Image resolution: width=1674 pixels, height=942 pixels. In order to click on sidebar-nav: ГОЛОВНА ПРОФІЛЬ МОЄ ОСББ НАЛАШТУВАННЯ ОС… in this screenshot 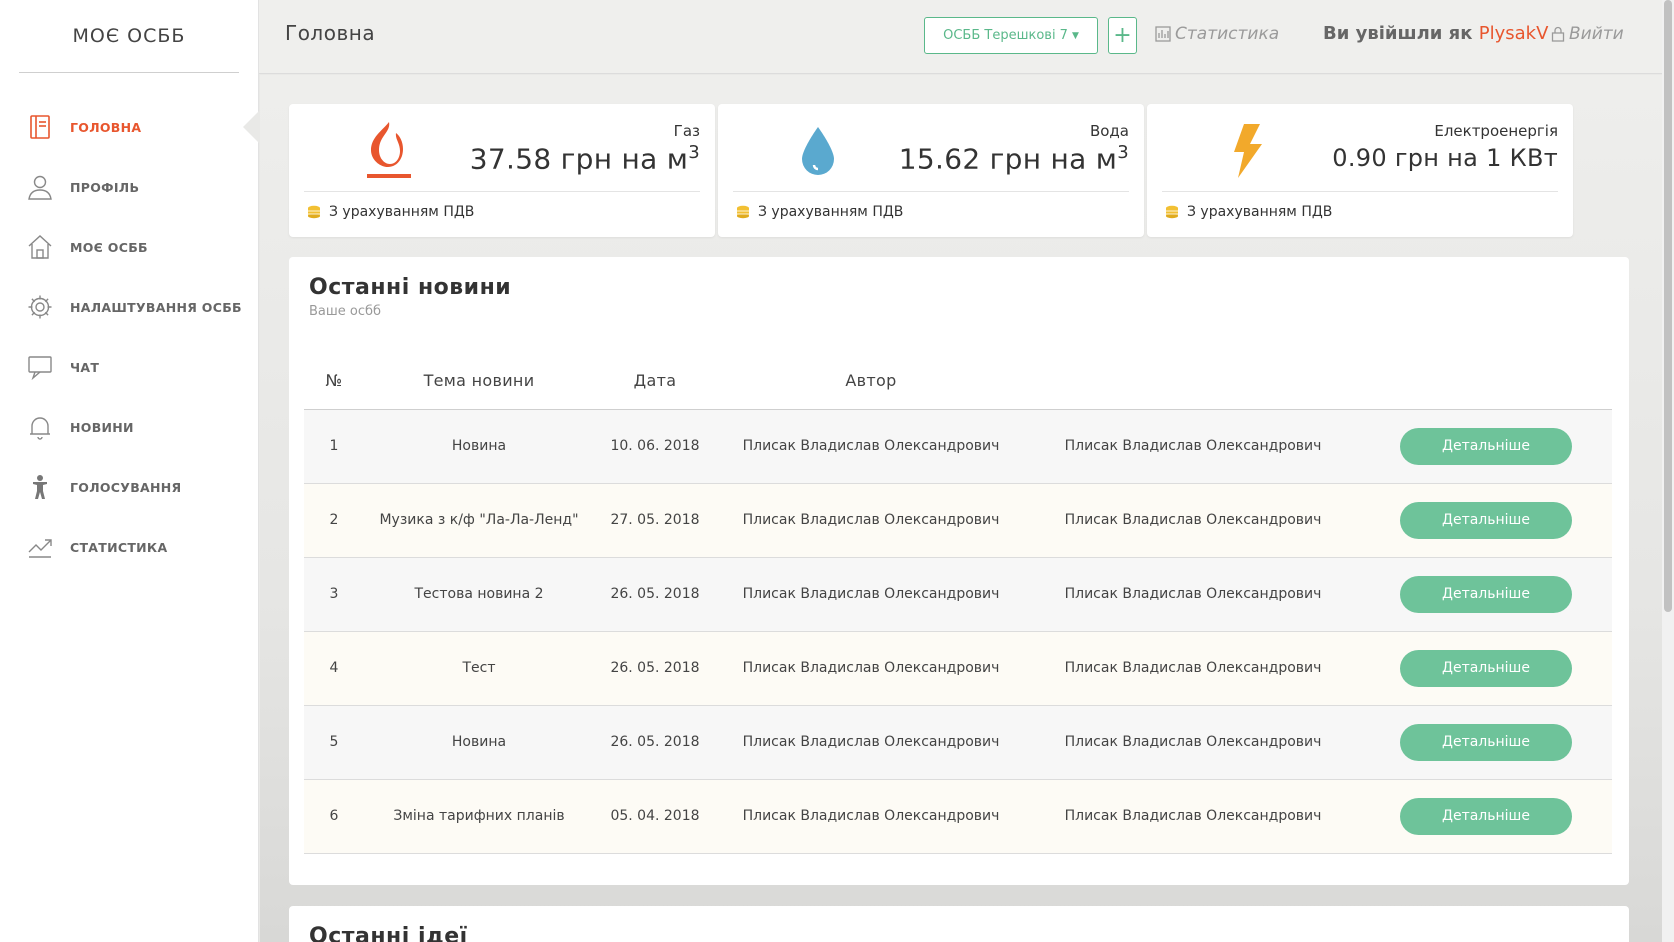, I will do `click(129, 337)`.